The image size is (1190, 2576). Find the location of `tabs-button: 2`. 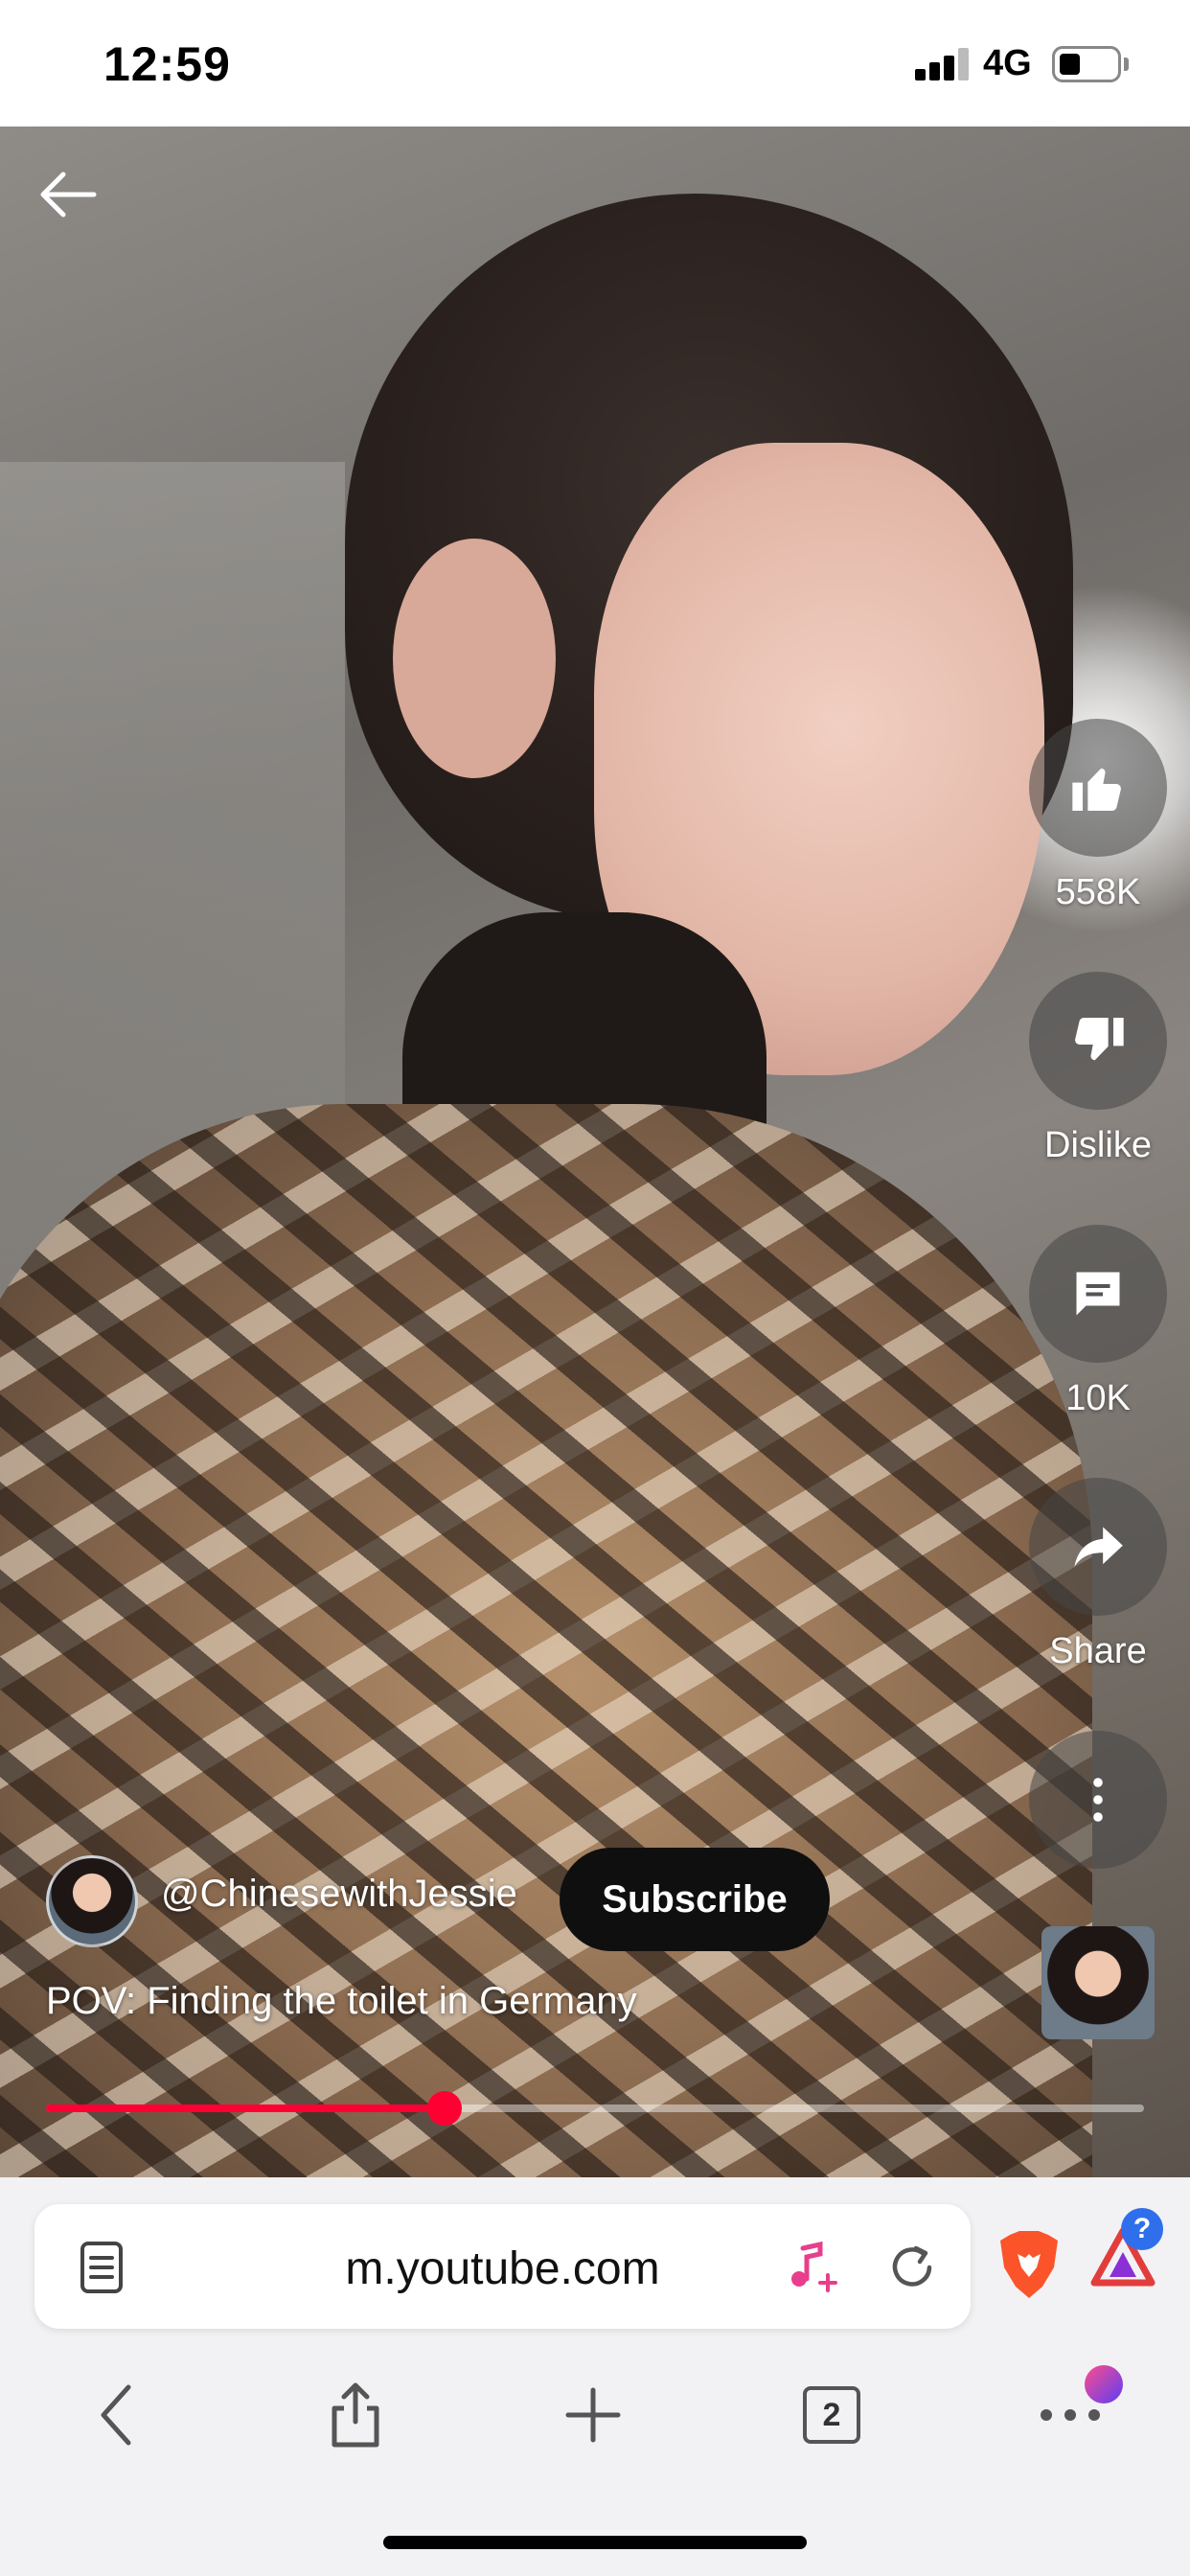

tabs-button: 2 is located at coordinates (832, 2415).